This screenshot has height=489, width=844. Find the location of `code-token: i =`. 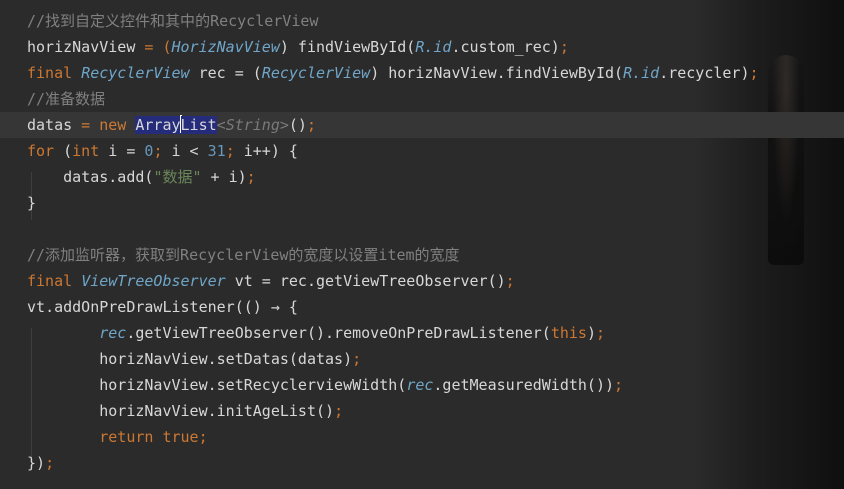

code-token: i = is located at coordinates (122, 151).